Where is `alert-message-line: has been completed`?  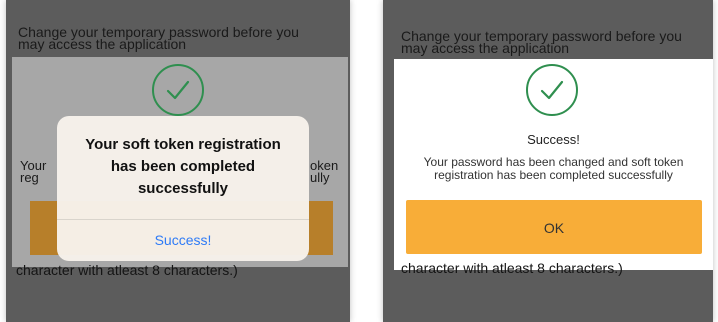 alert-message-line: has been completed is located at coordinates (183, 166).